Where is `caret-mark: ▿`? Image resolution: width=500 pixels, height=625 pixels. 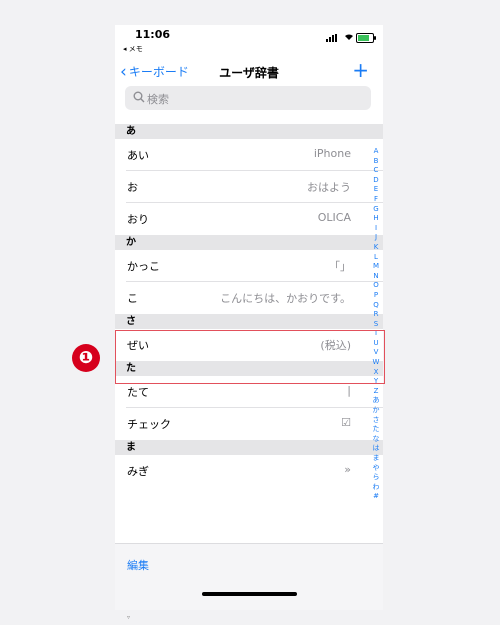
caret-mark: ▿ is located at coordinates (129, 617).